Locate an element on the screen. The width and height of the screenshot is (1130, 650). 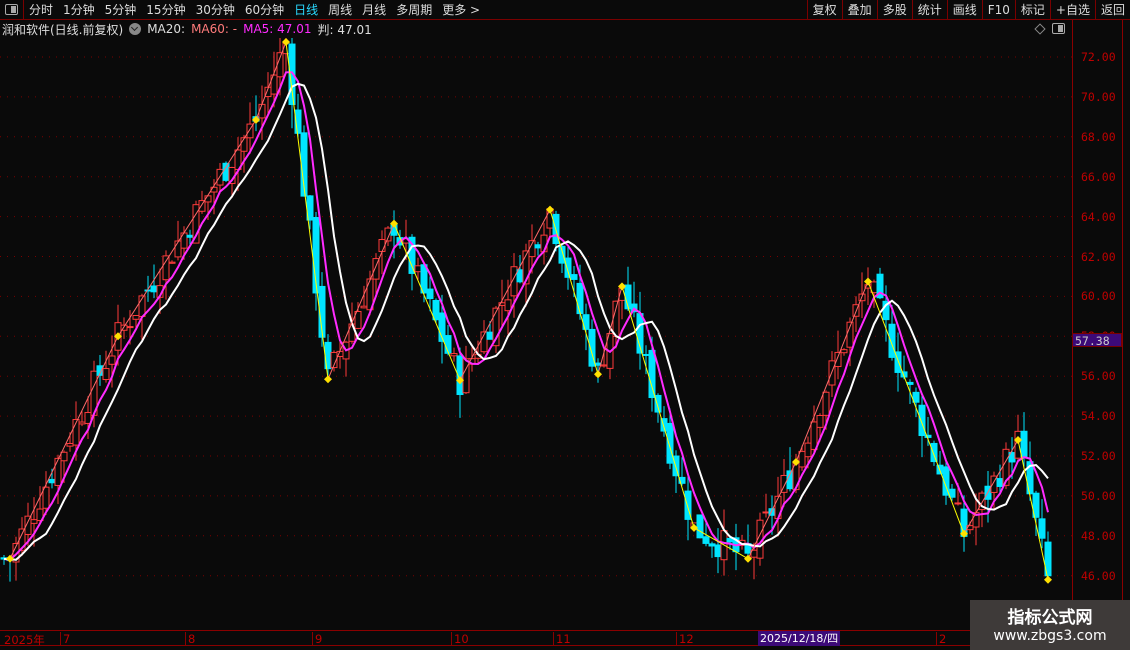
period-tab-0: 分时 is located at coordinates (41, 9).